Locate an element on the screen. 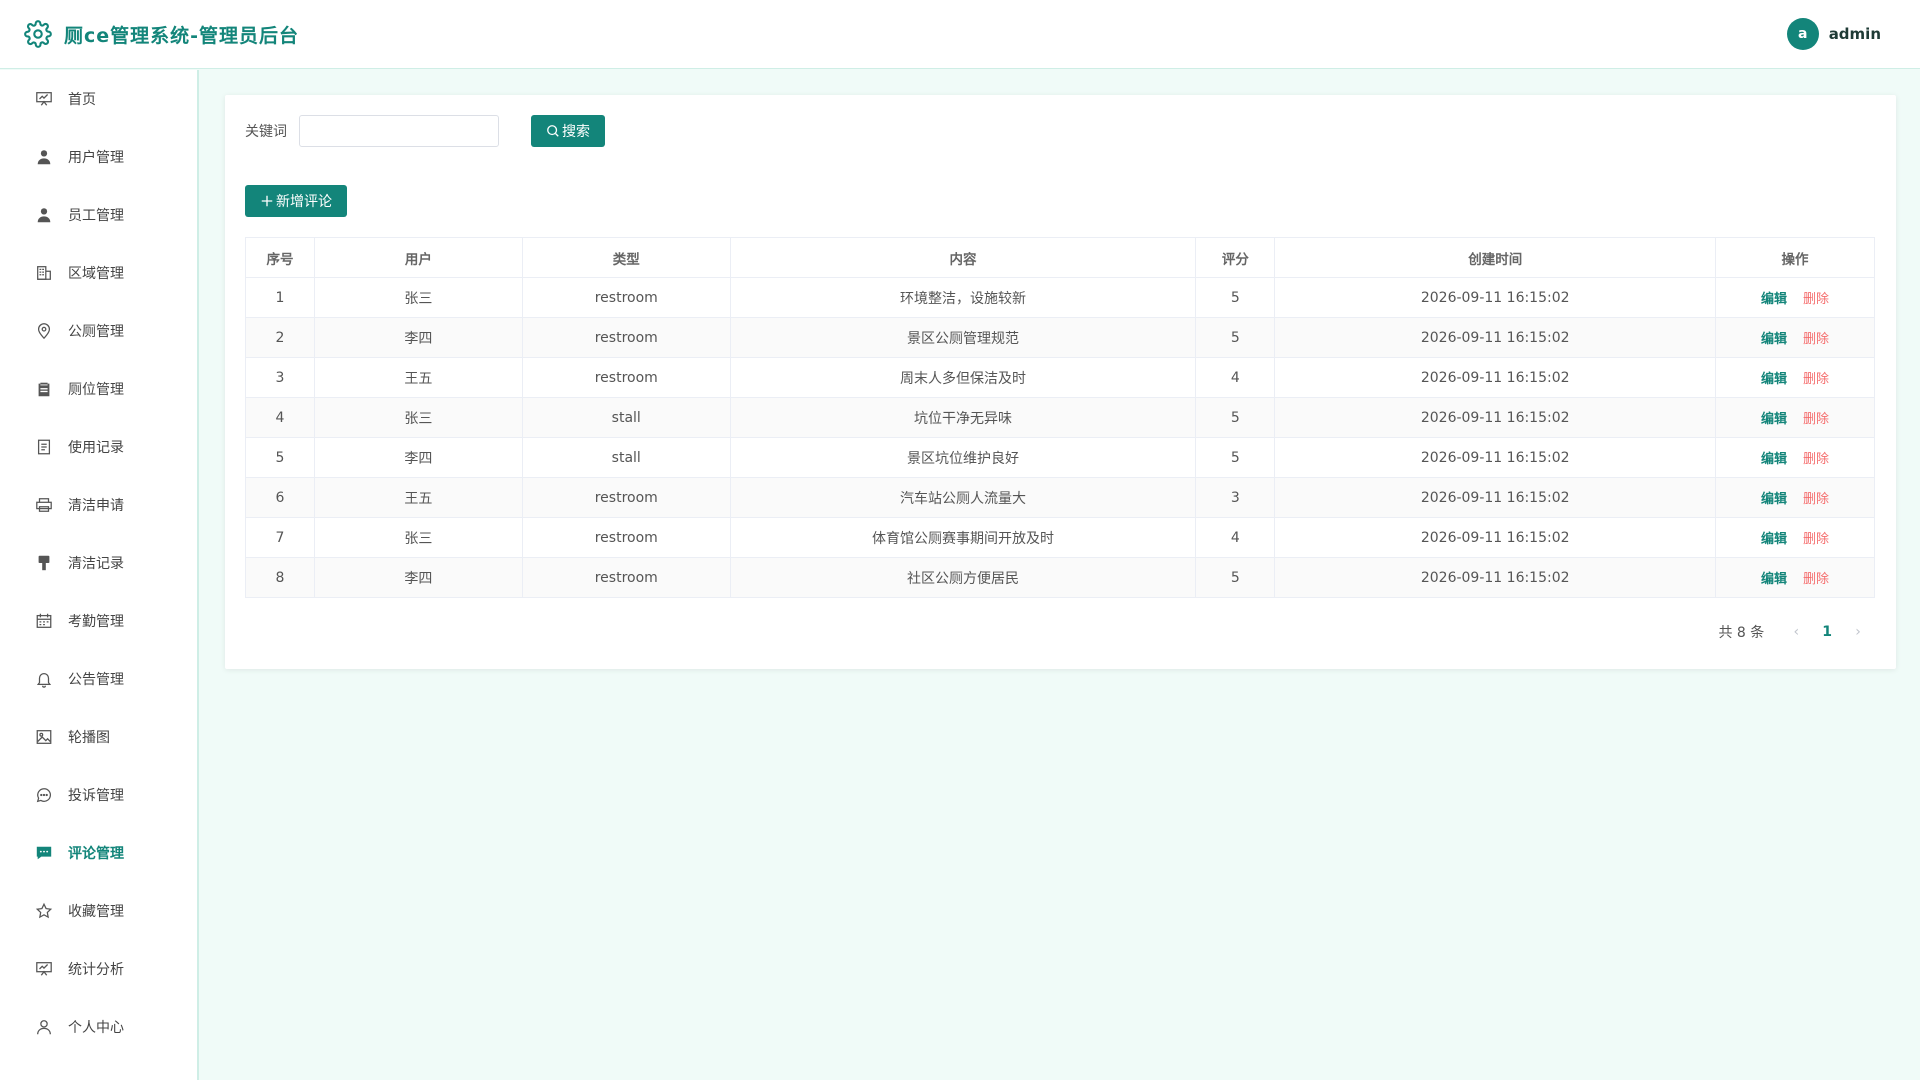  sidebar-item-label: 首页 is located at coordinates (82, 100).